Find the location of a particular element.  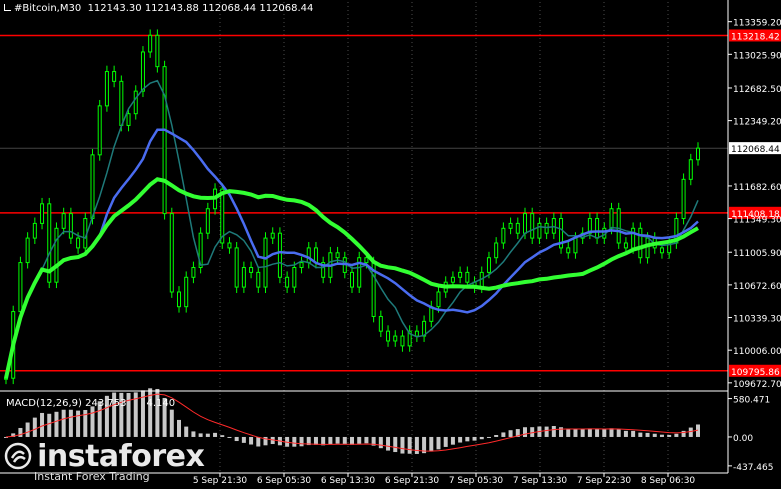

price-tick-label: 112682.50 is located at coordinates (757, 90).